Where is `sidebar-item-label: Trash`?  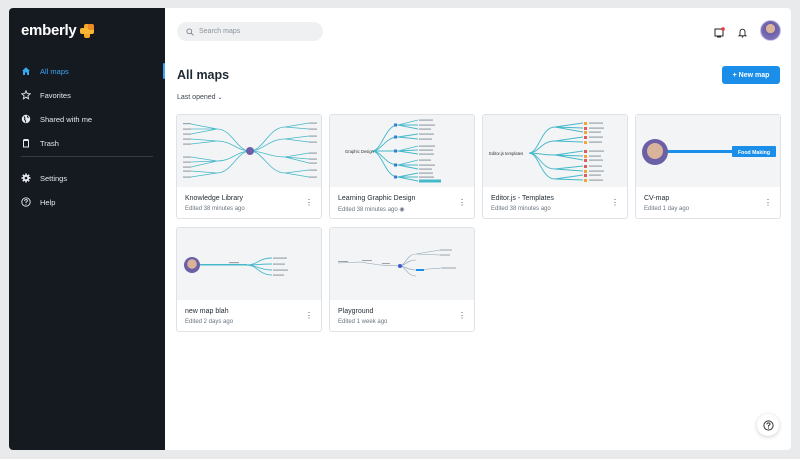 sidebar-item-label: Trash is located at coordinates (49, 143).